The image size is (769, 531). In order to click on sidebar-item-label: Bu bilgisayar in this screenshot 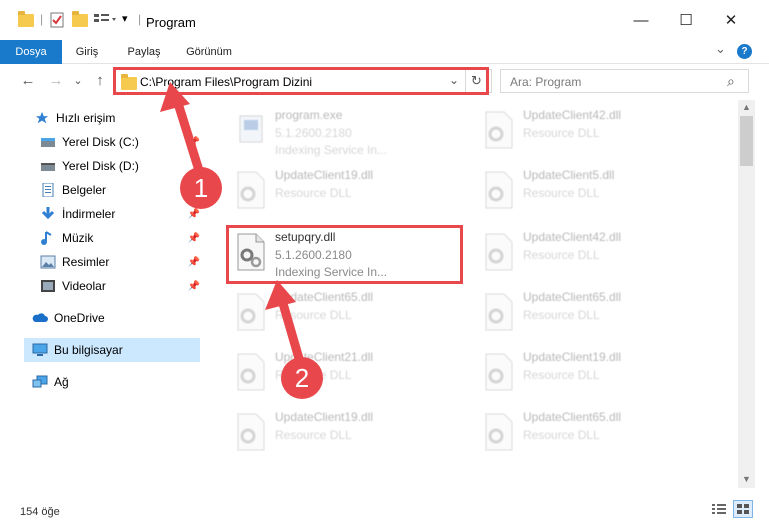, I will do `click(88, 350)`.